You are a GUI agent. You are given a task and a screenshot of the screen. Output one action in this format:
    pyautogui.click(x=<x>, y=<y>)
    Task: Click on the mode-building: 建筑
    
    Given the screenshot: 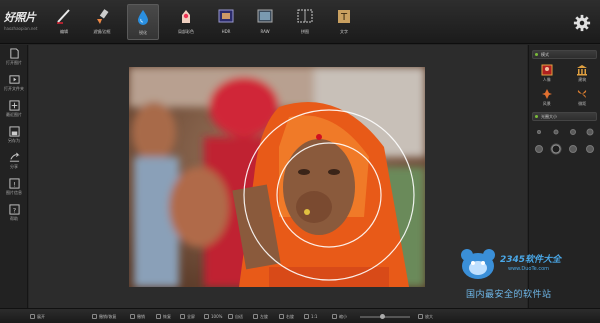 What is the action you would take?
    pyautogui.click(x=582, y=73)
    